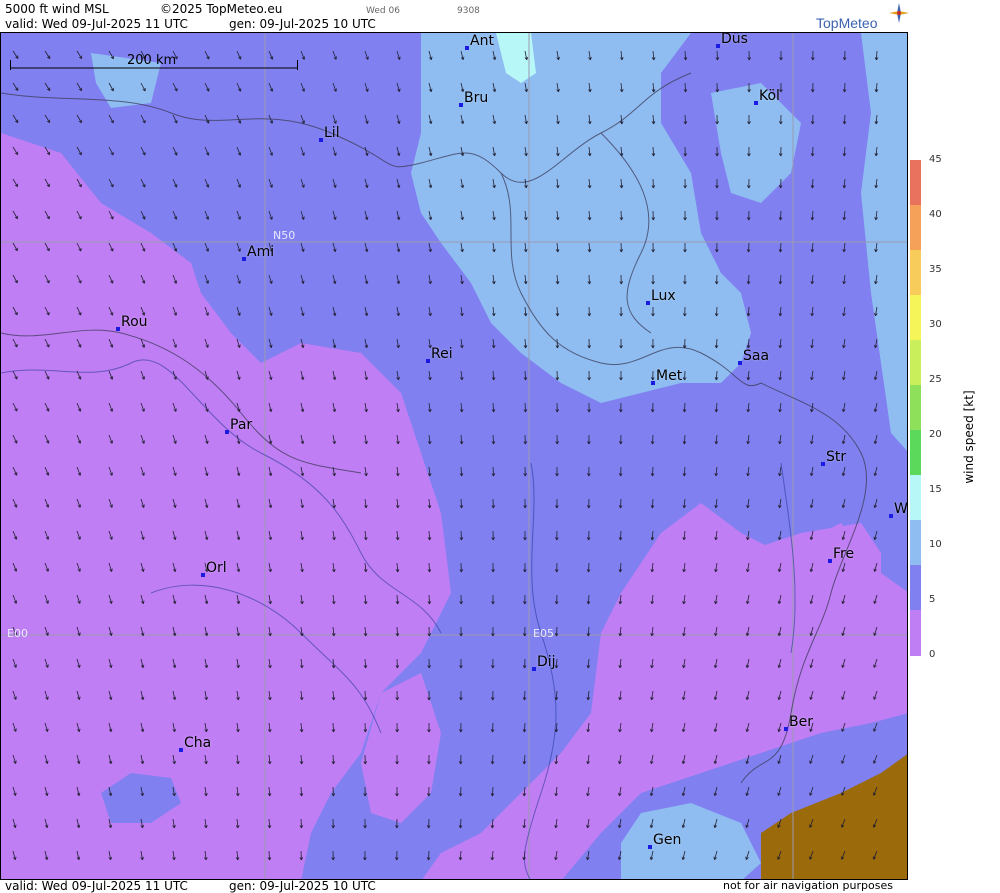  I want to click on footer-generated-time: gen: 09-Jul-2025 10 UTC, so click(302, 886).